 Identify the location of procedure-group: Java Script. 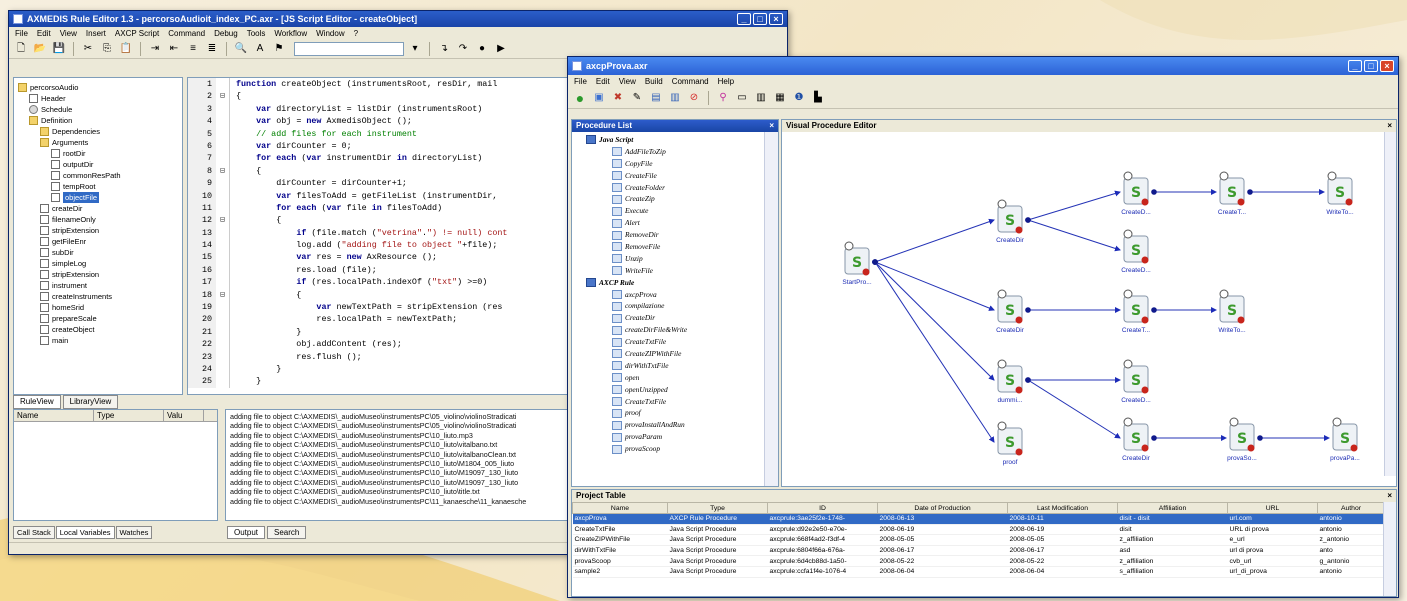
(669, 140).